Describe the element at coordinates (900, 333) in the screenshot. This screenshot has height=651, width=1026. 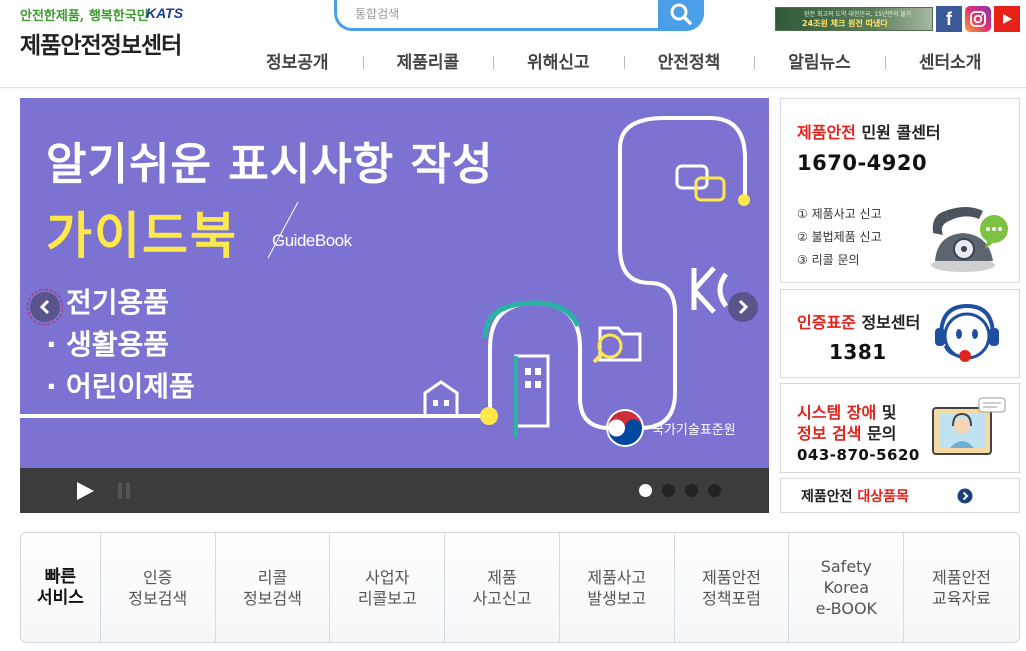
I see `cert-center-box: 인증표준 정보센터 1381` at that location.